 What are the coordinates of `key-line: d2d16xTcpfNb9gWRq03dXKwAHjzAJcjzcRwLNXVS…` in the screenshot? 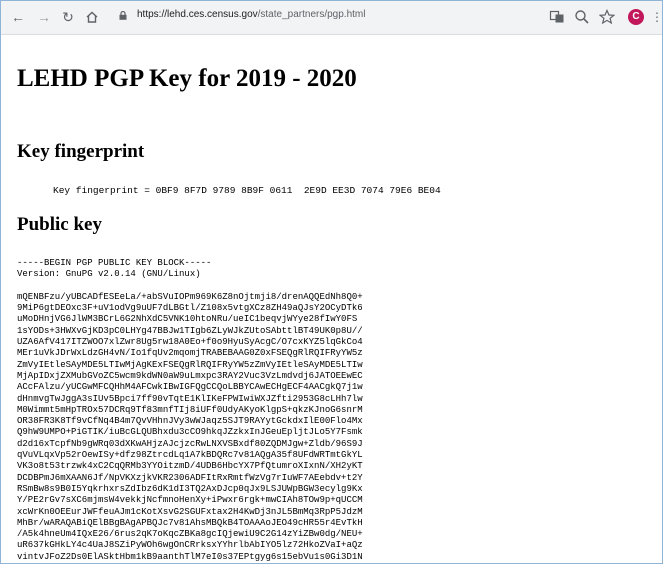 It's located at (190, 443).